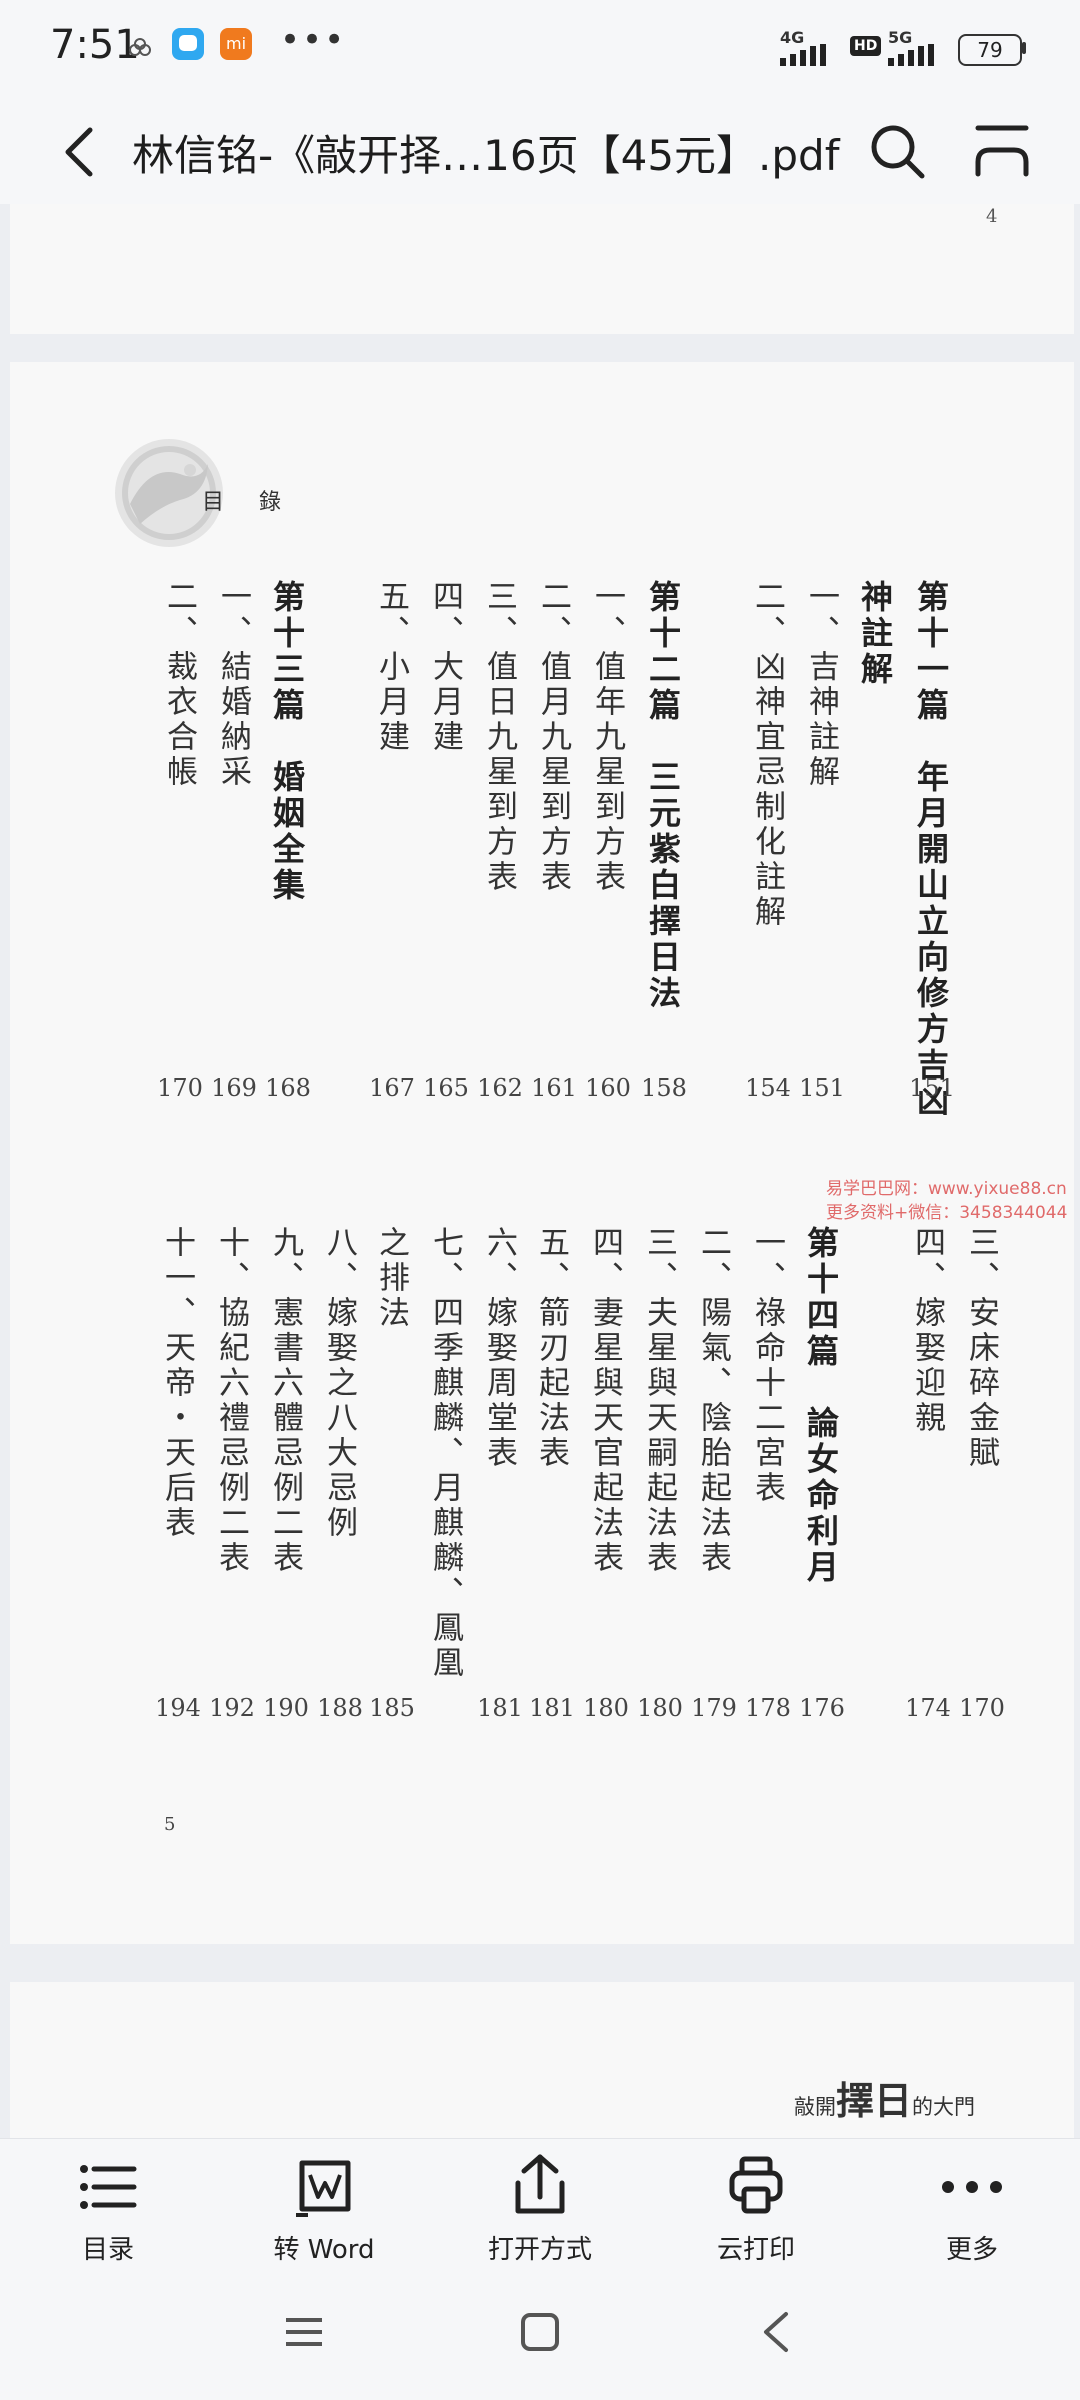 The width and height of the screenshot is (1080, 2400). I want to click on toc-entry: 第十一篇 年月開山立向修方吉凶, so click(931, 850).